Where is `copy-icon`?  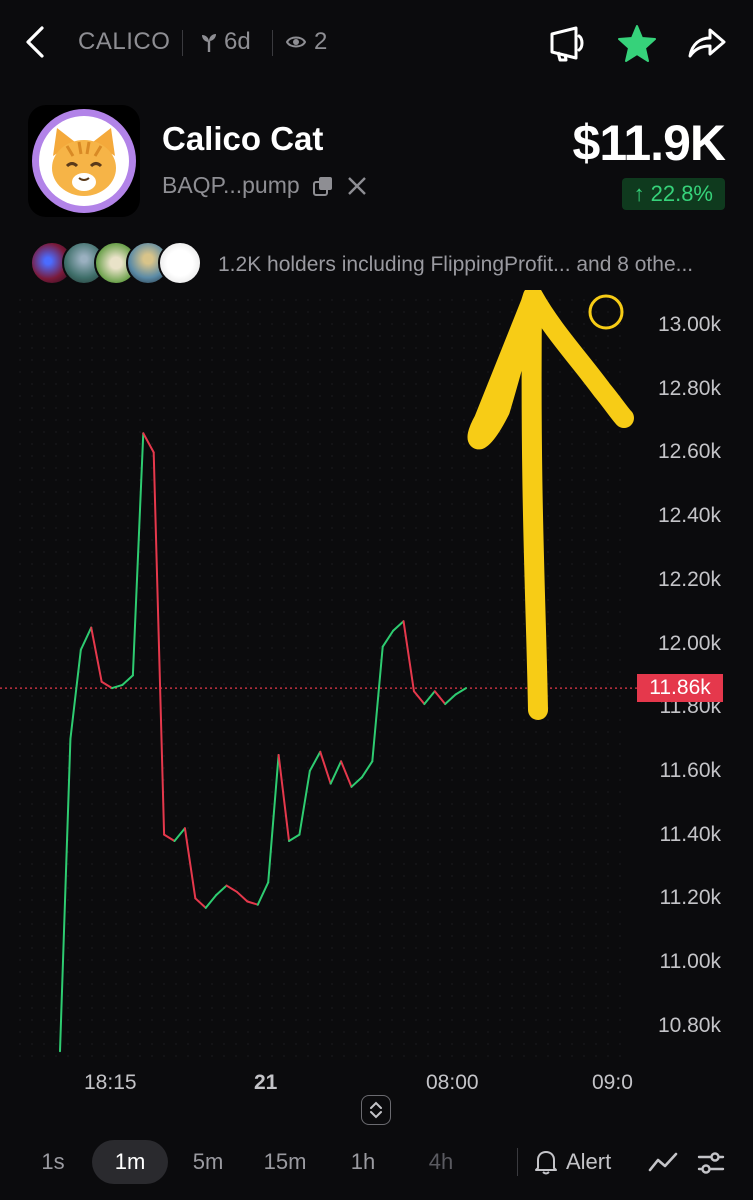
copy-icon is located at coordinates (323, 186).